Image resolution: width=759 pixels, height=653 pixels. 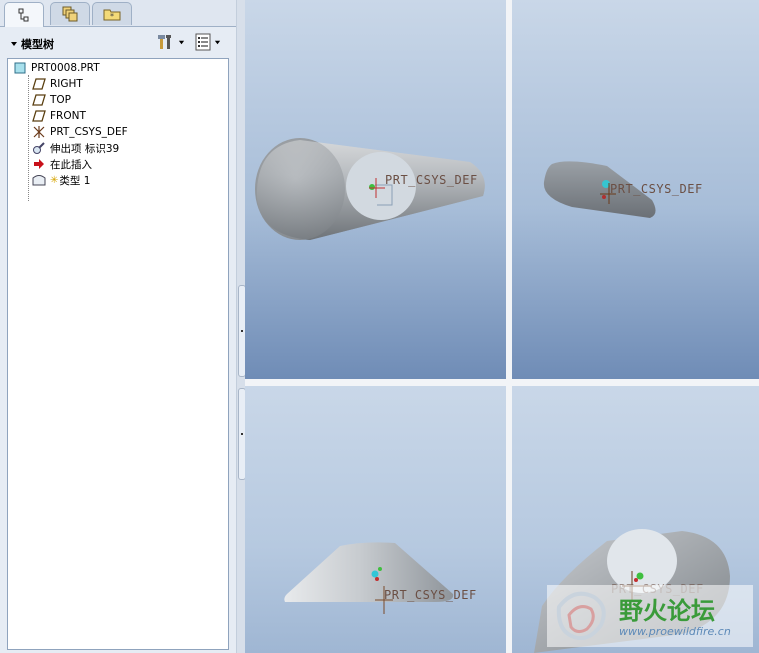 I want to click on tools-icon, so click(x=164, y=42).